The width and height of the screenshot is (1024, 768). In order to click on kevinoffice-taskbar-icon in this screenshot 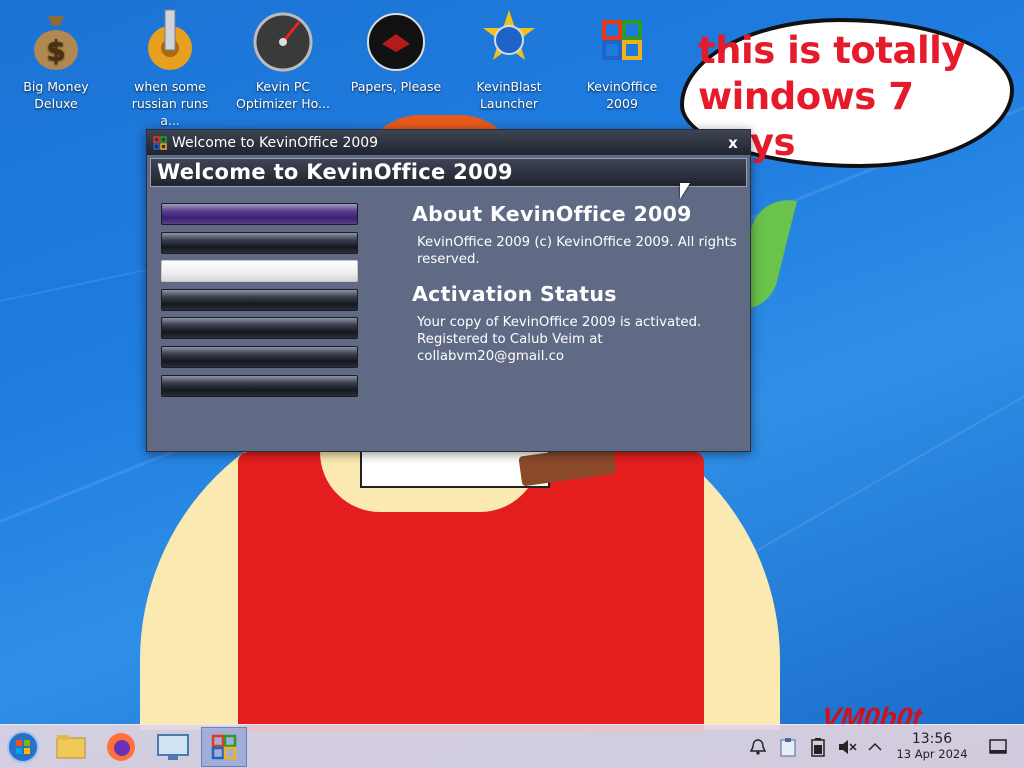, I will do `click(224, 747)`.